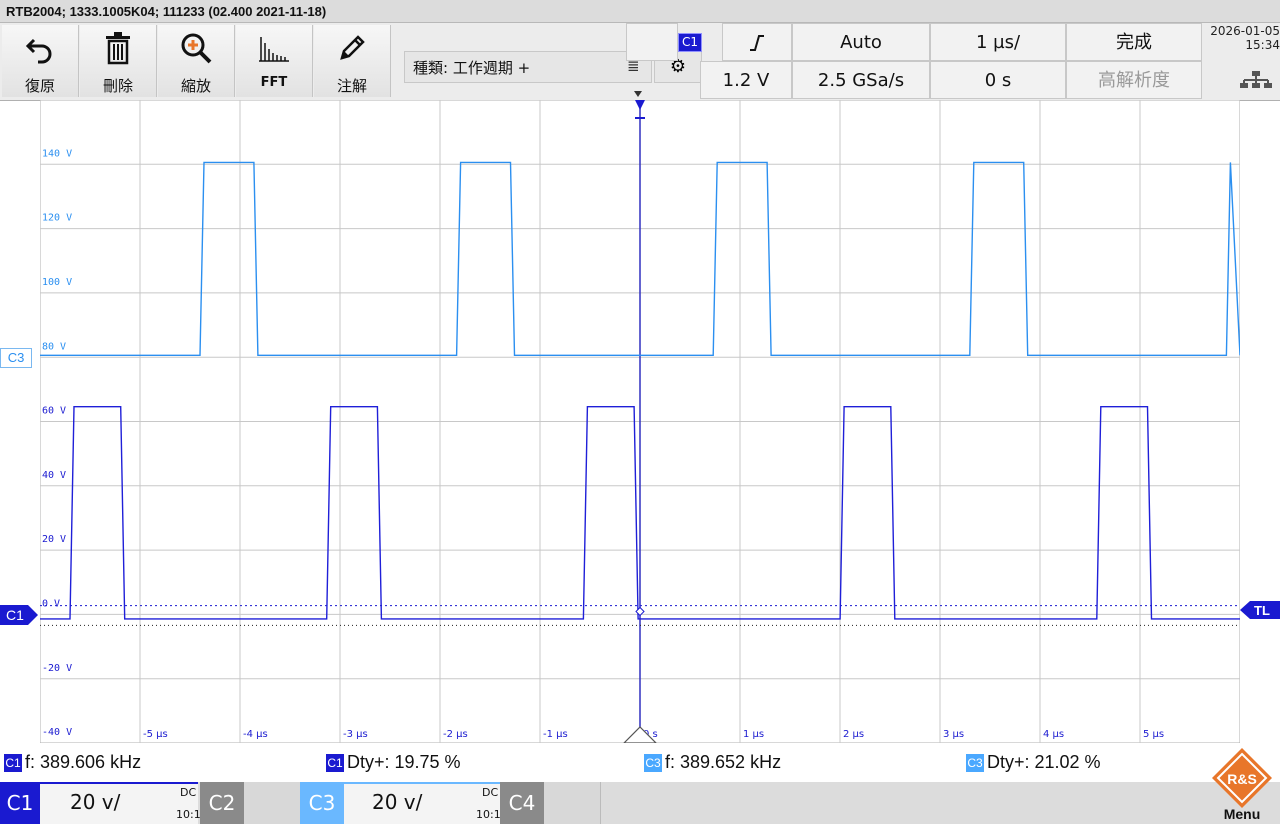 The height and width of the screenshot is (824, 1280). I want to click on c1-y-tick-label: 40 V, so click(54, 475).